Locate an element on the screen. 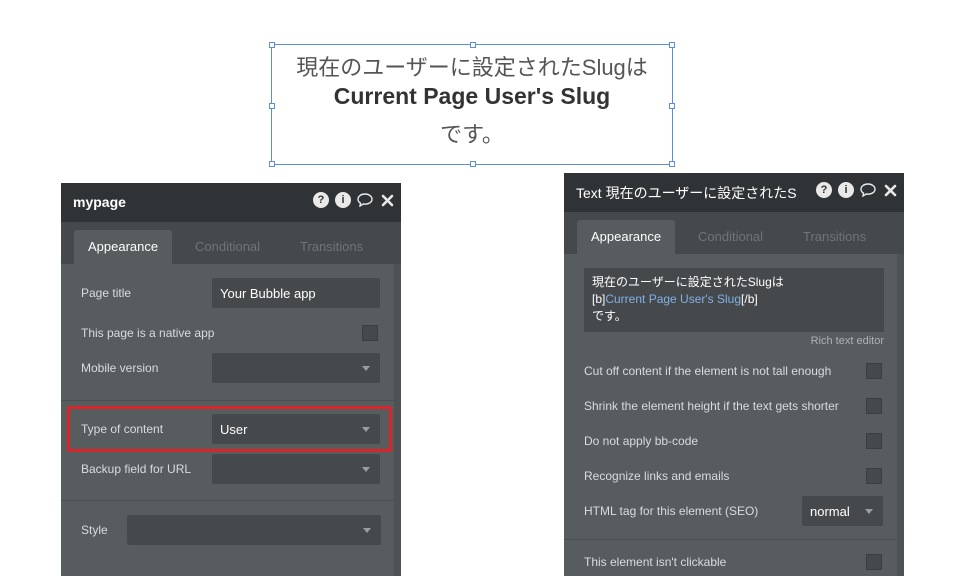 The width and height of the screenshot is (968, 576). not-clickable-label: This element isn't clickable is located at coordinates (655, 562).